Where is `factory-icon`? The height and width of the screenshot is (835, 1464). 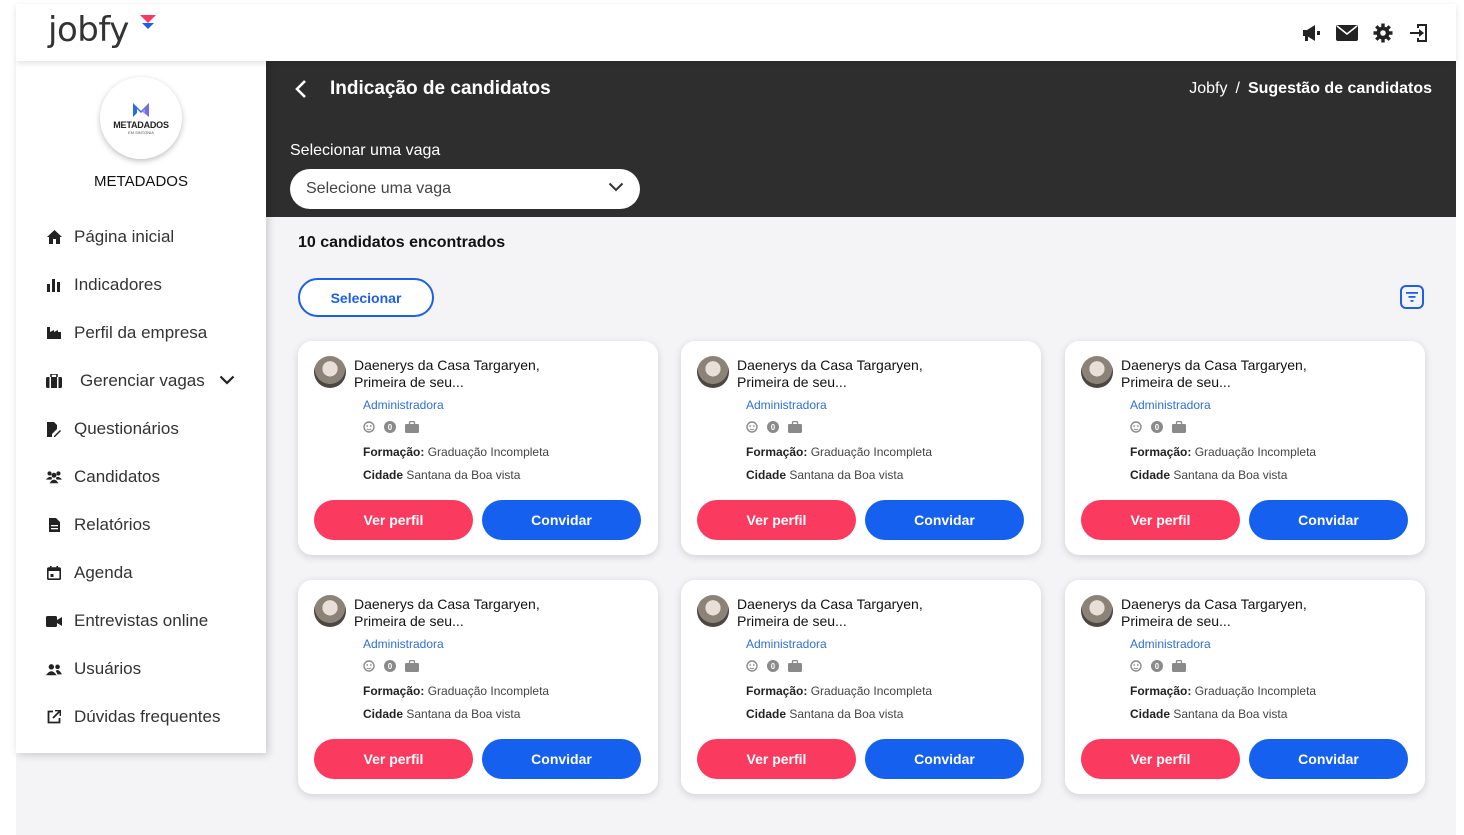 factory-icon is located at coordinates (54, 333).